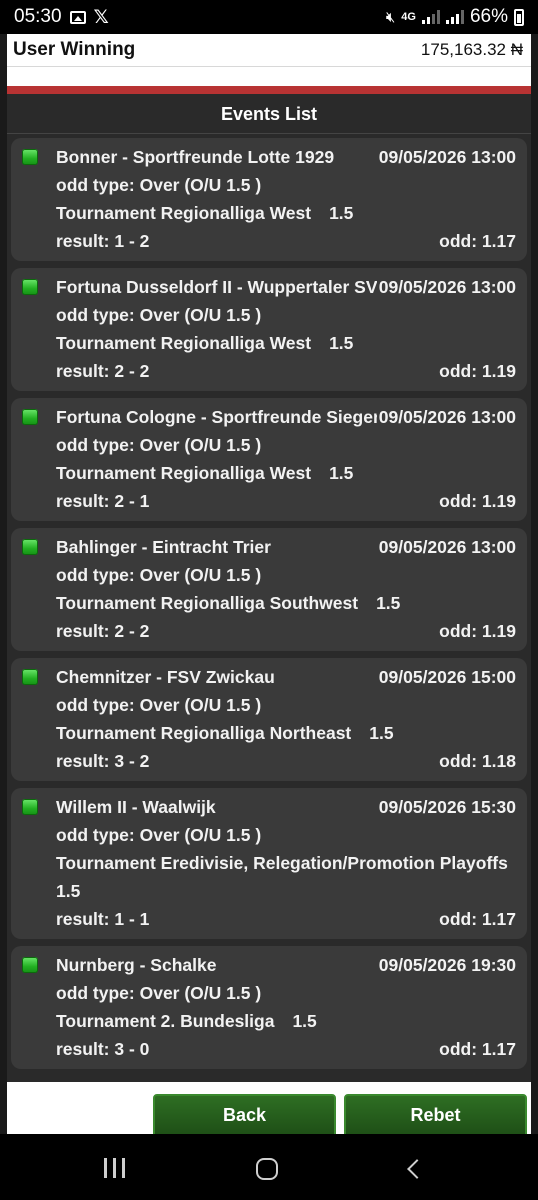 The width and height of the screenshot is (538, 1200). I want to click on event-result-row: result: 2 - 1 odd: 1.19, so click(269, 501).